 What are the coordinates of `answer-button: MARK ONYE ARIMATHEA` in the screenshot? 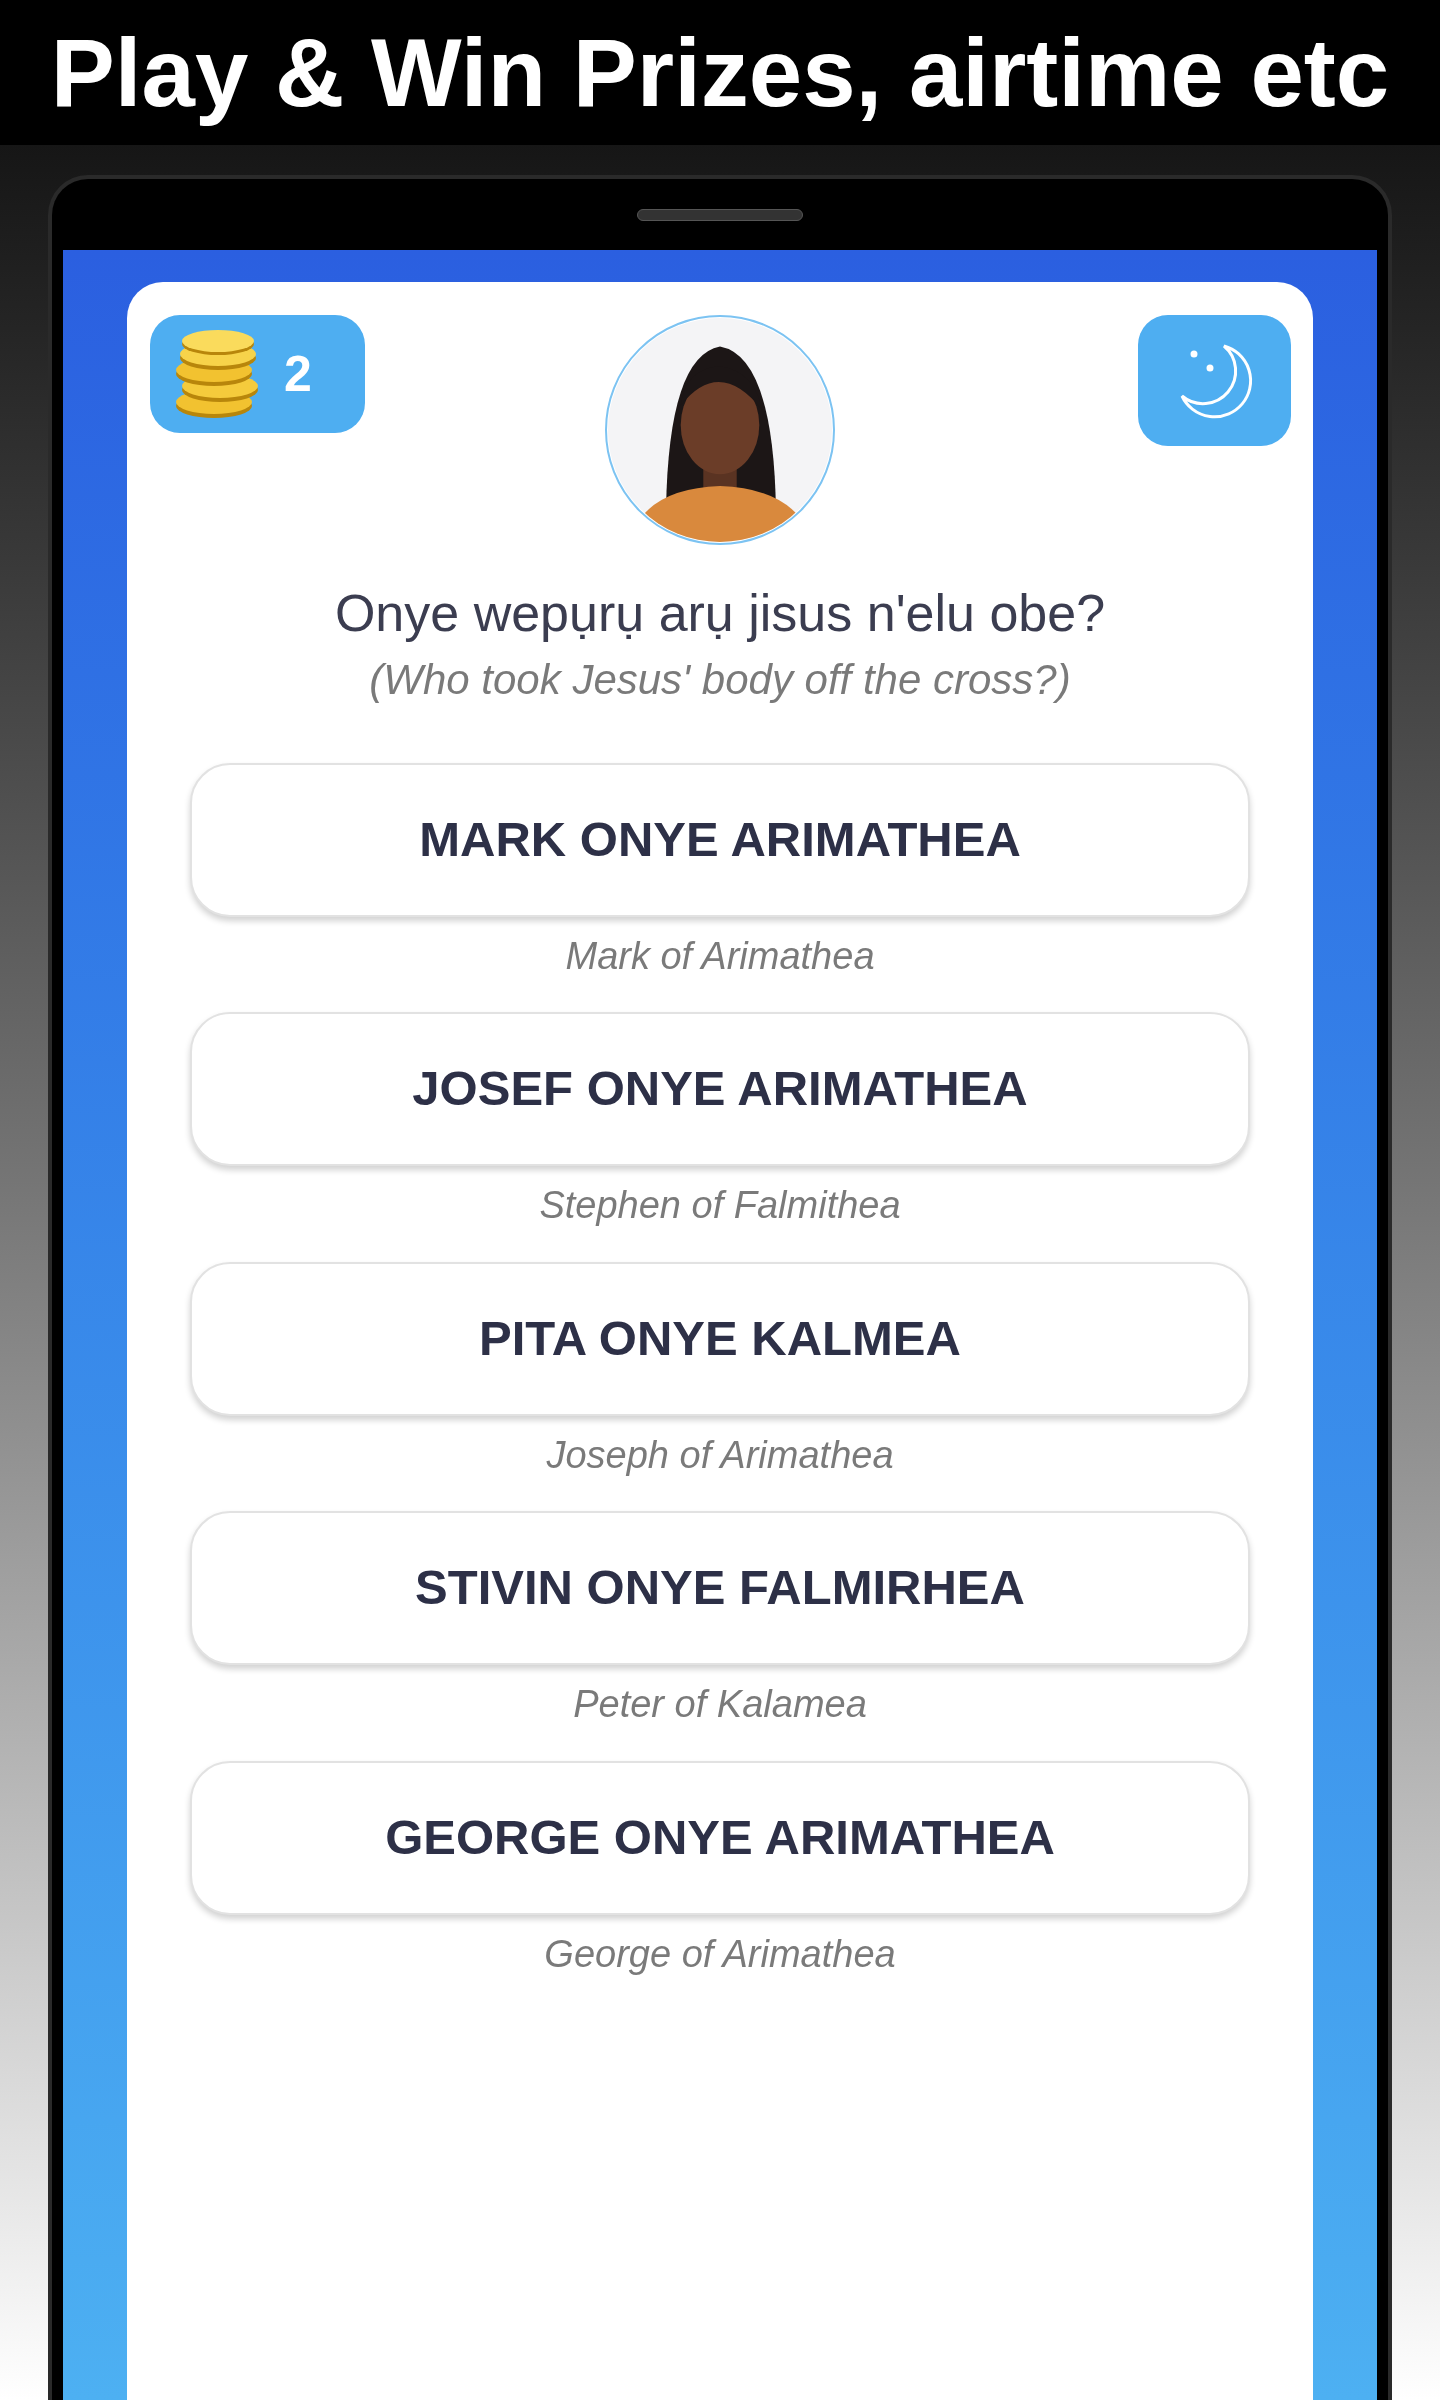 It's located at (720, 839).